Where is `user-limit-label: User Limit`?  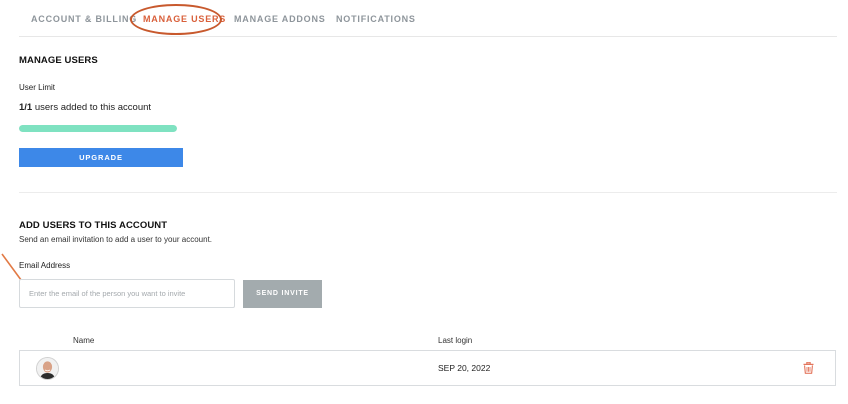 user-limit-label: User Limit is located at coordinates (37, 87).